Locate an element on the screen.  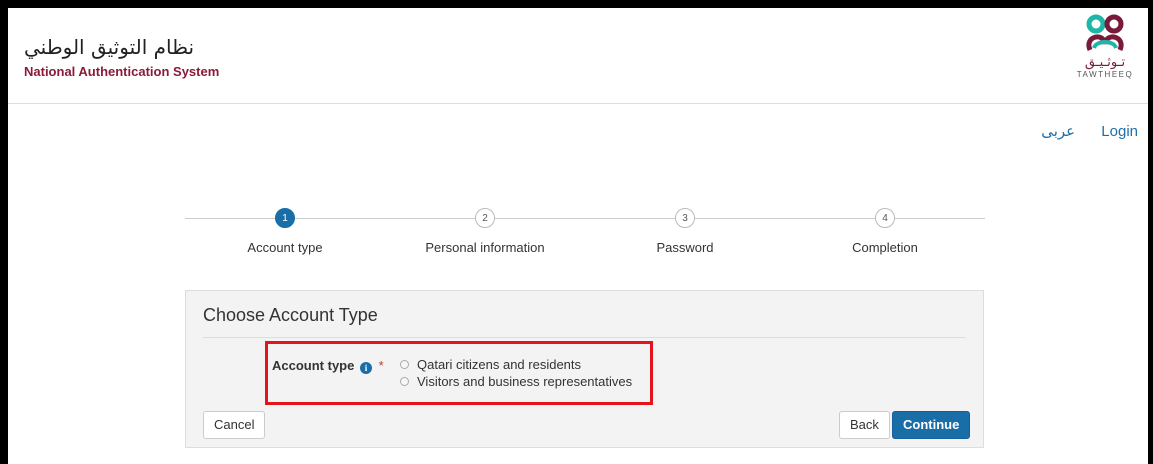
site-title-english: National Authentication System is located at coordinates (122, 71).